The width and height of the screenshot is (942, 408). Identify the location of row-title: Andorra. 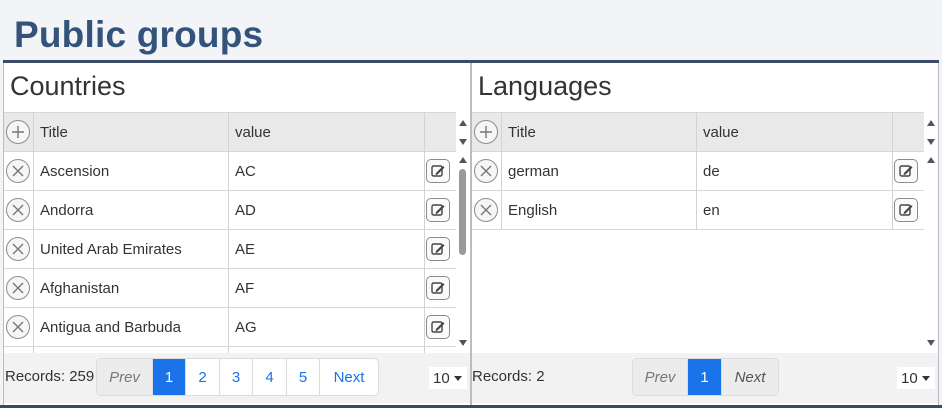
(131, 210).